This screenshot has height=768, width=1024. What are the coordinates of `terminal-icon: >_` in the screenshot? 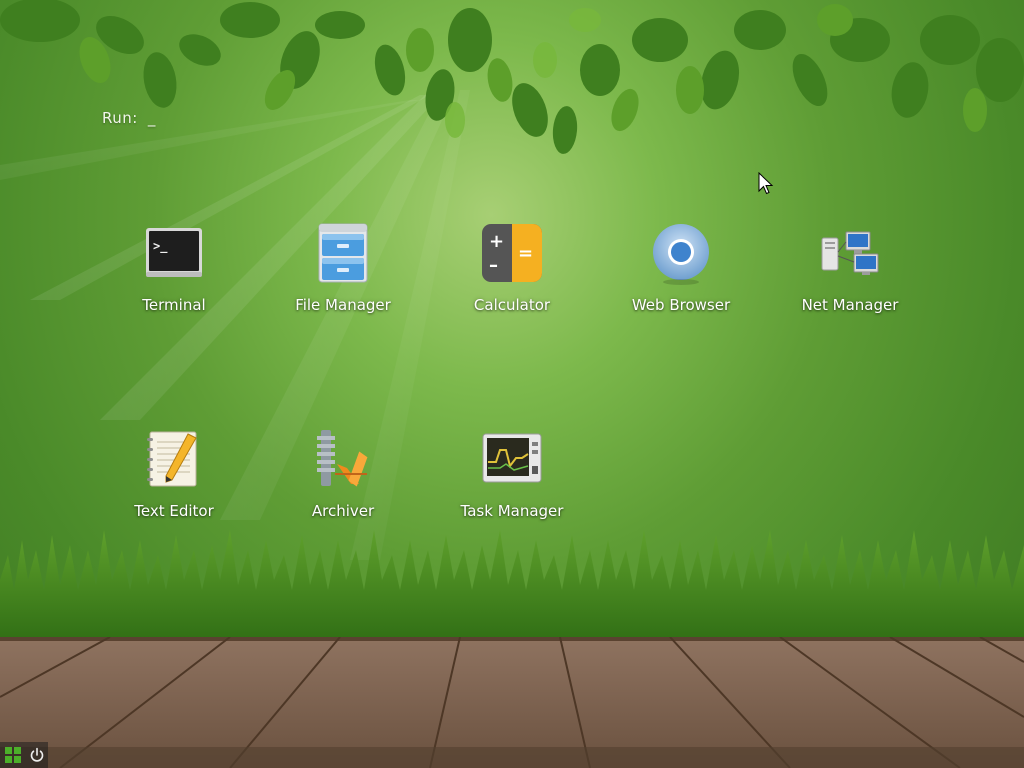 It's located at (174, 252).